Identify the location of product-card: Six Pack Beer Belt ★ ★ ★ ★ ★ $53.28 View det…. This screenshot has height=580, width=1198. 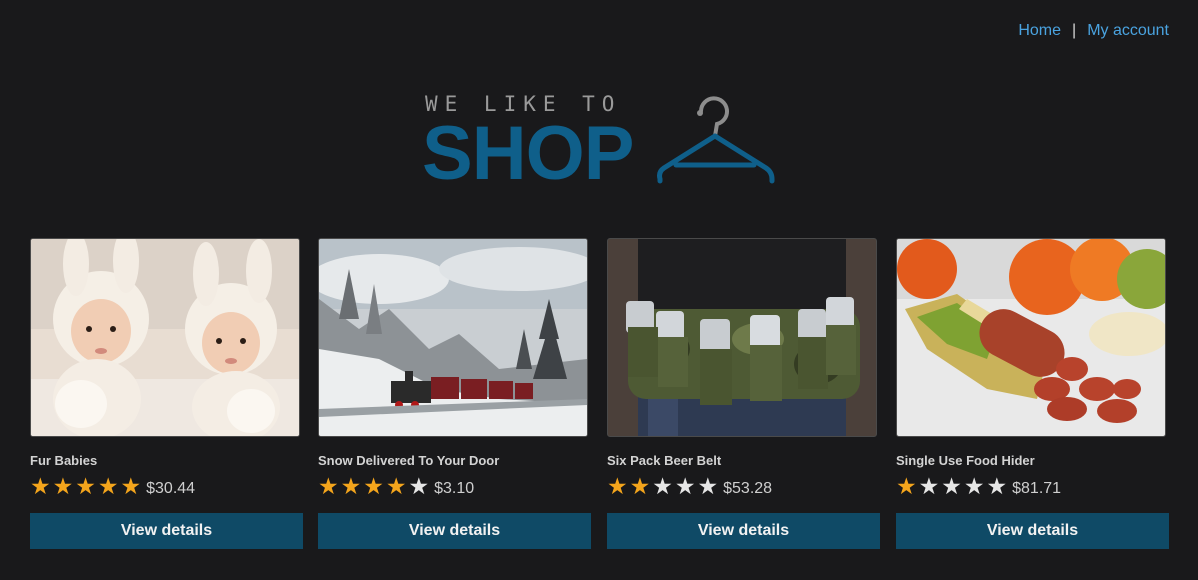
(743, 393).